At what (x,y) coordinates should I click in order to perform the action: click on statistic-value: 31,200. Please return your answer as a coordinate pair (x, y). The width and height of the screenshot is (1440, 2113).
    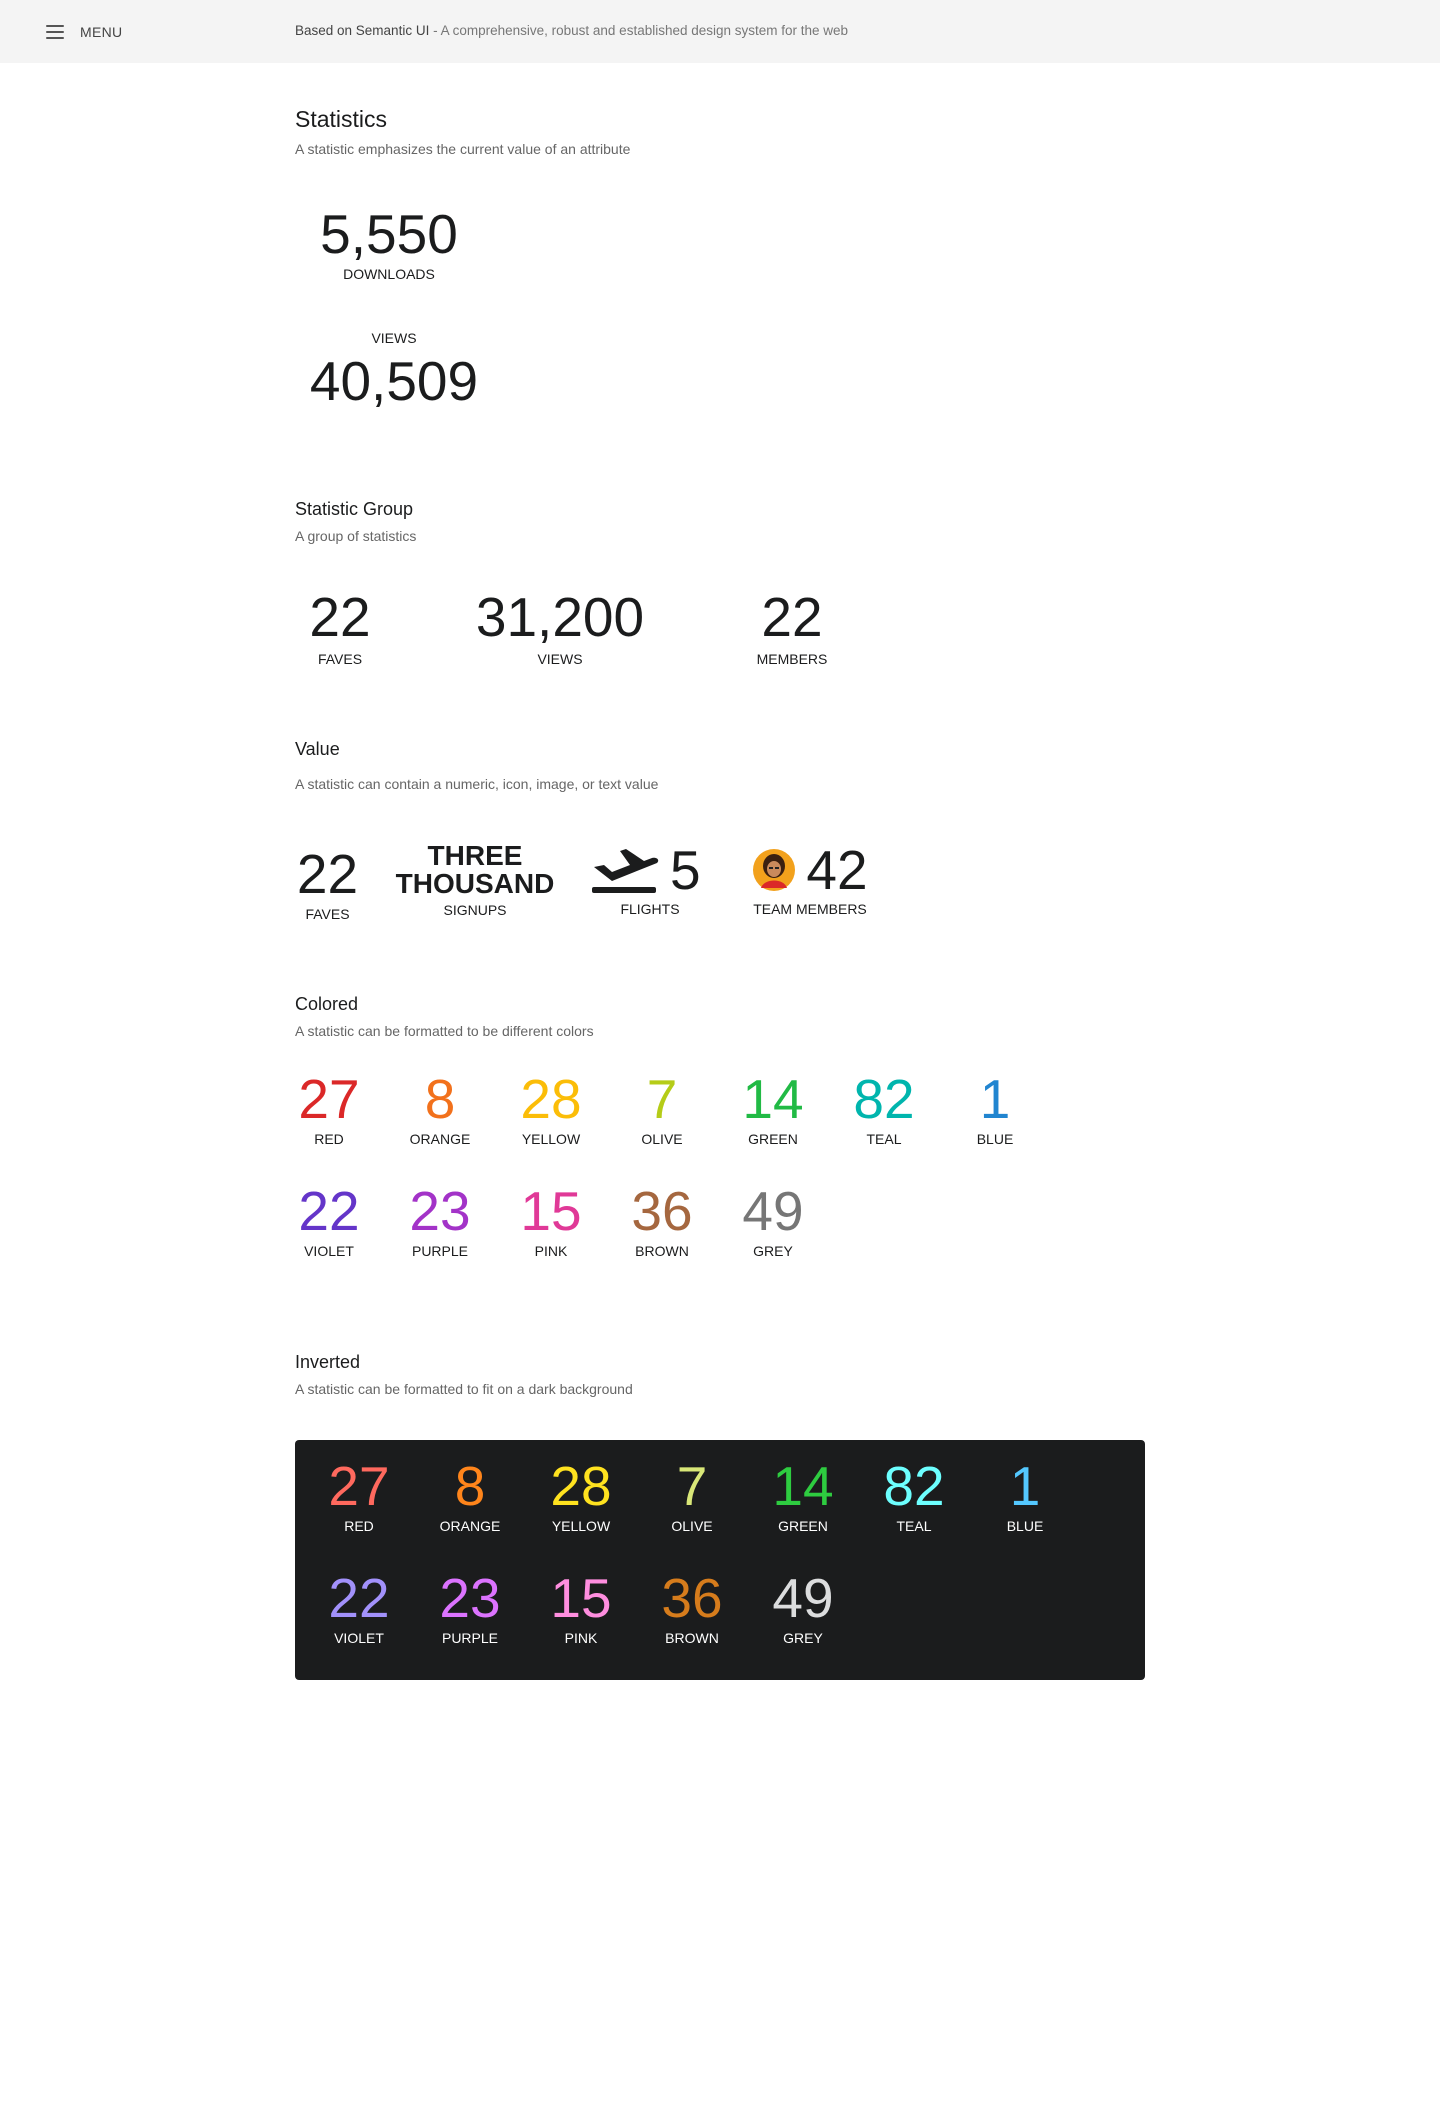
    Looking at the image, I should click on (560, 617).